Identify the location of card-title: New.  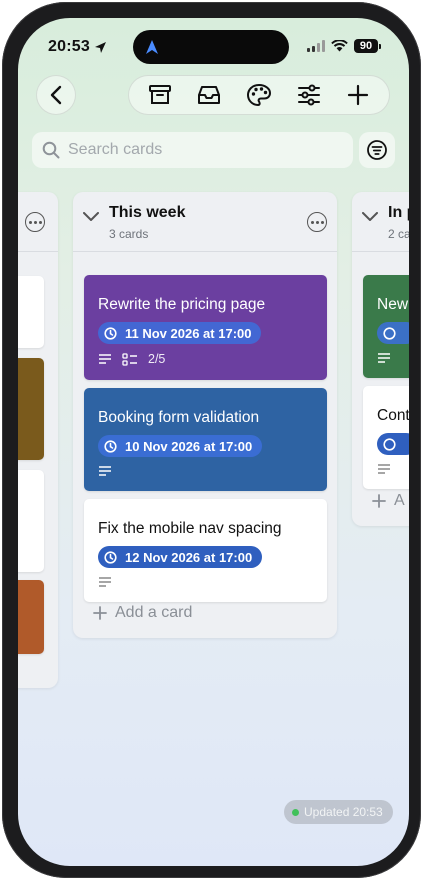
(393, 304).